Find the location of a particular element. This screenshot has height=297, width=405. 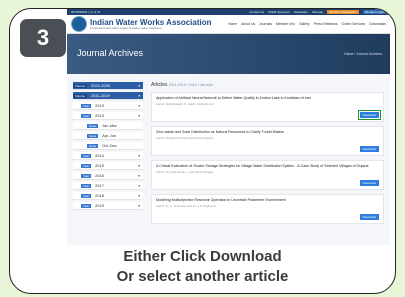

sidebar-item-year: Year 2019 ▾ is located at coordinates (108, 206).